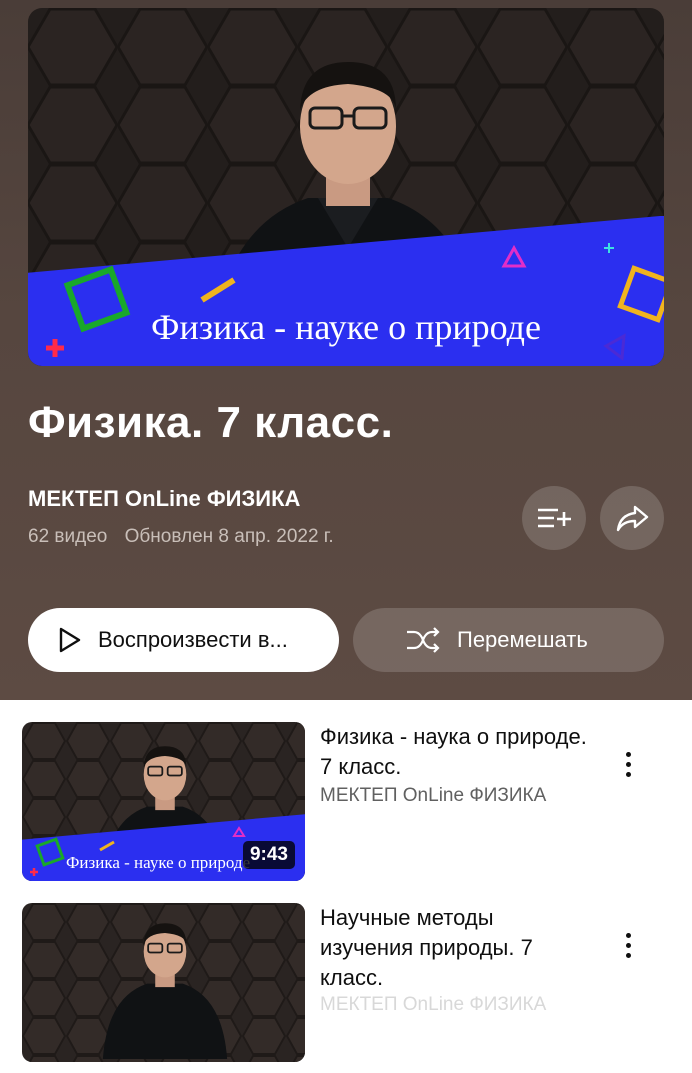  I want to click on presenter-figure, so click(165, 991).